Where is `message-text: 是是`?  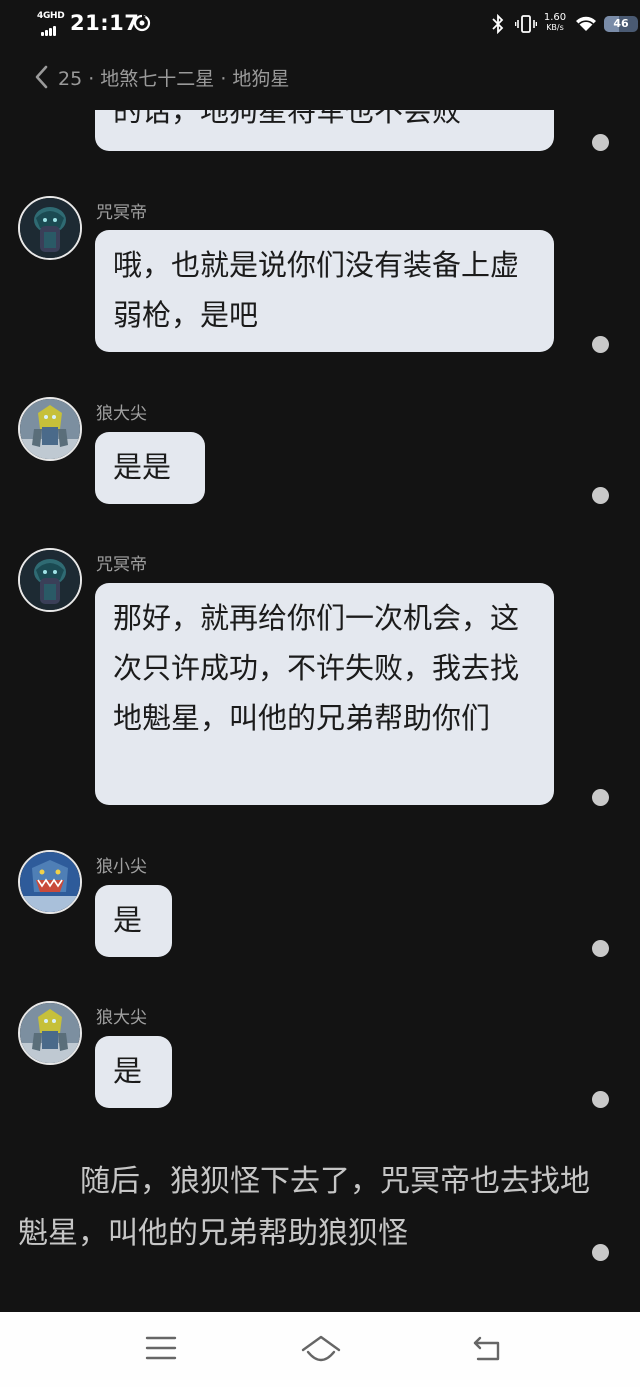 message-text: 是是 is located at coordinates (142, 467).